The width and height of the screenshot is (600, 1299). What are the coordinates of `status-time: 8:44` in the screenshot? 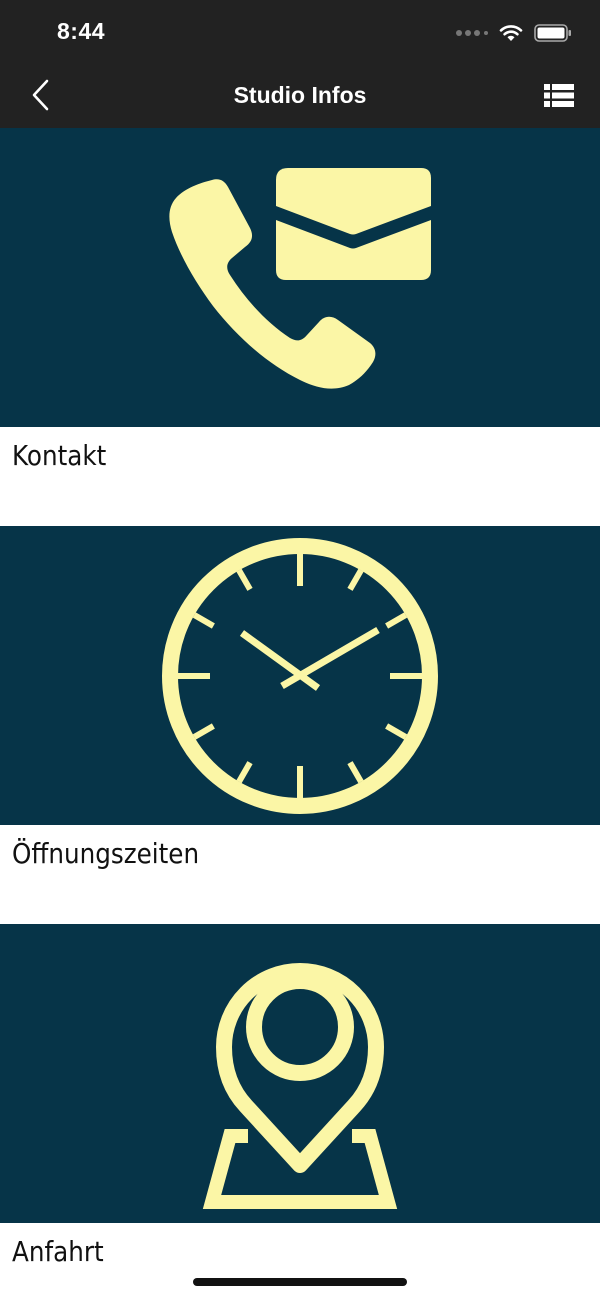 It's located at (81, 31).